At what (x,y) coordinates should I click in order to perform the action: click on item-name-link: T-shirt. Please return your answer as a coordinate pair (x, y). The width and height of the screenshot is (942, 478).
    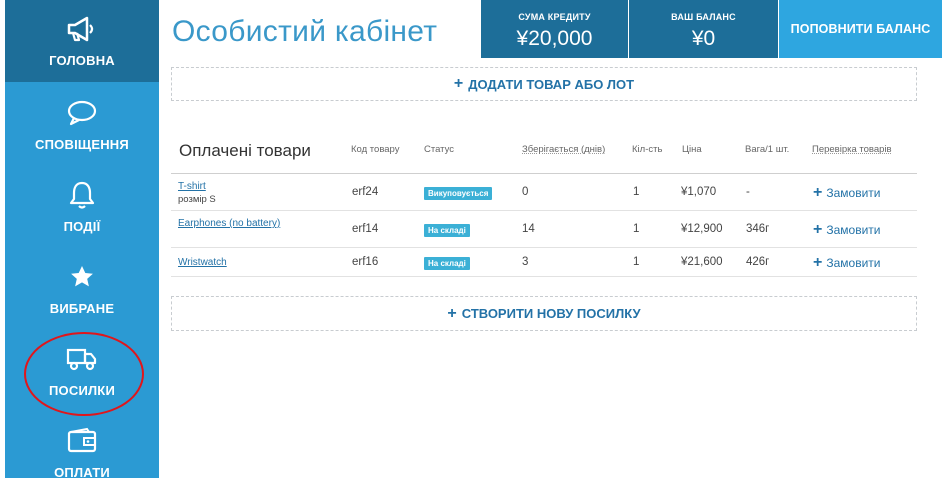
    Looking at the image, I should click on (192, 186).